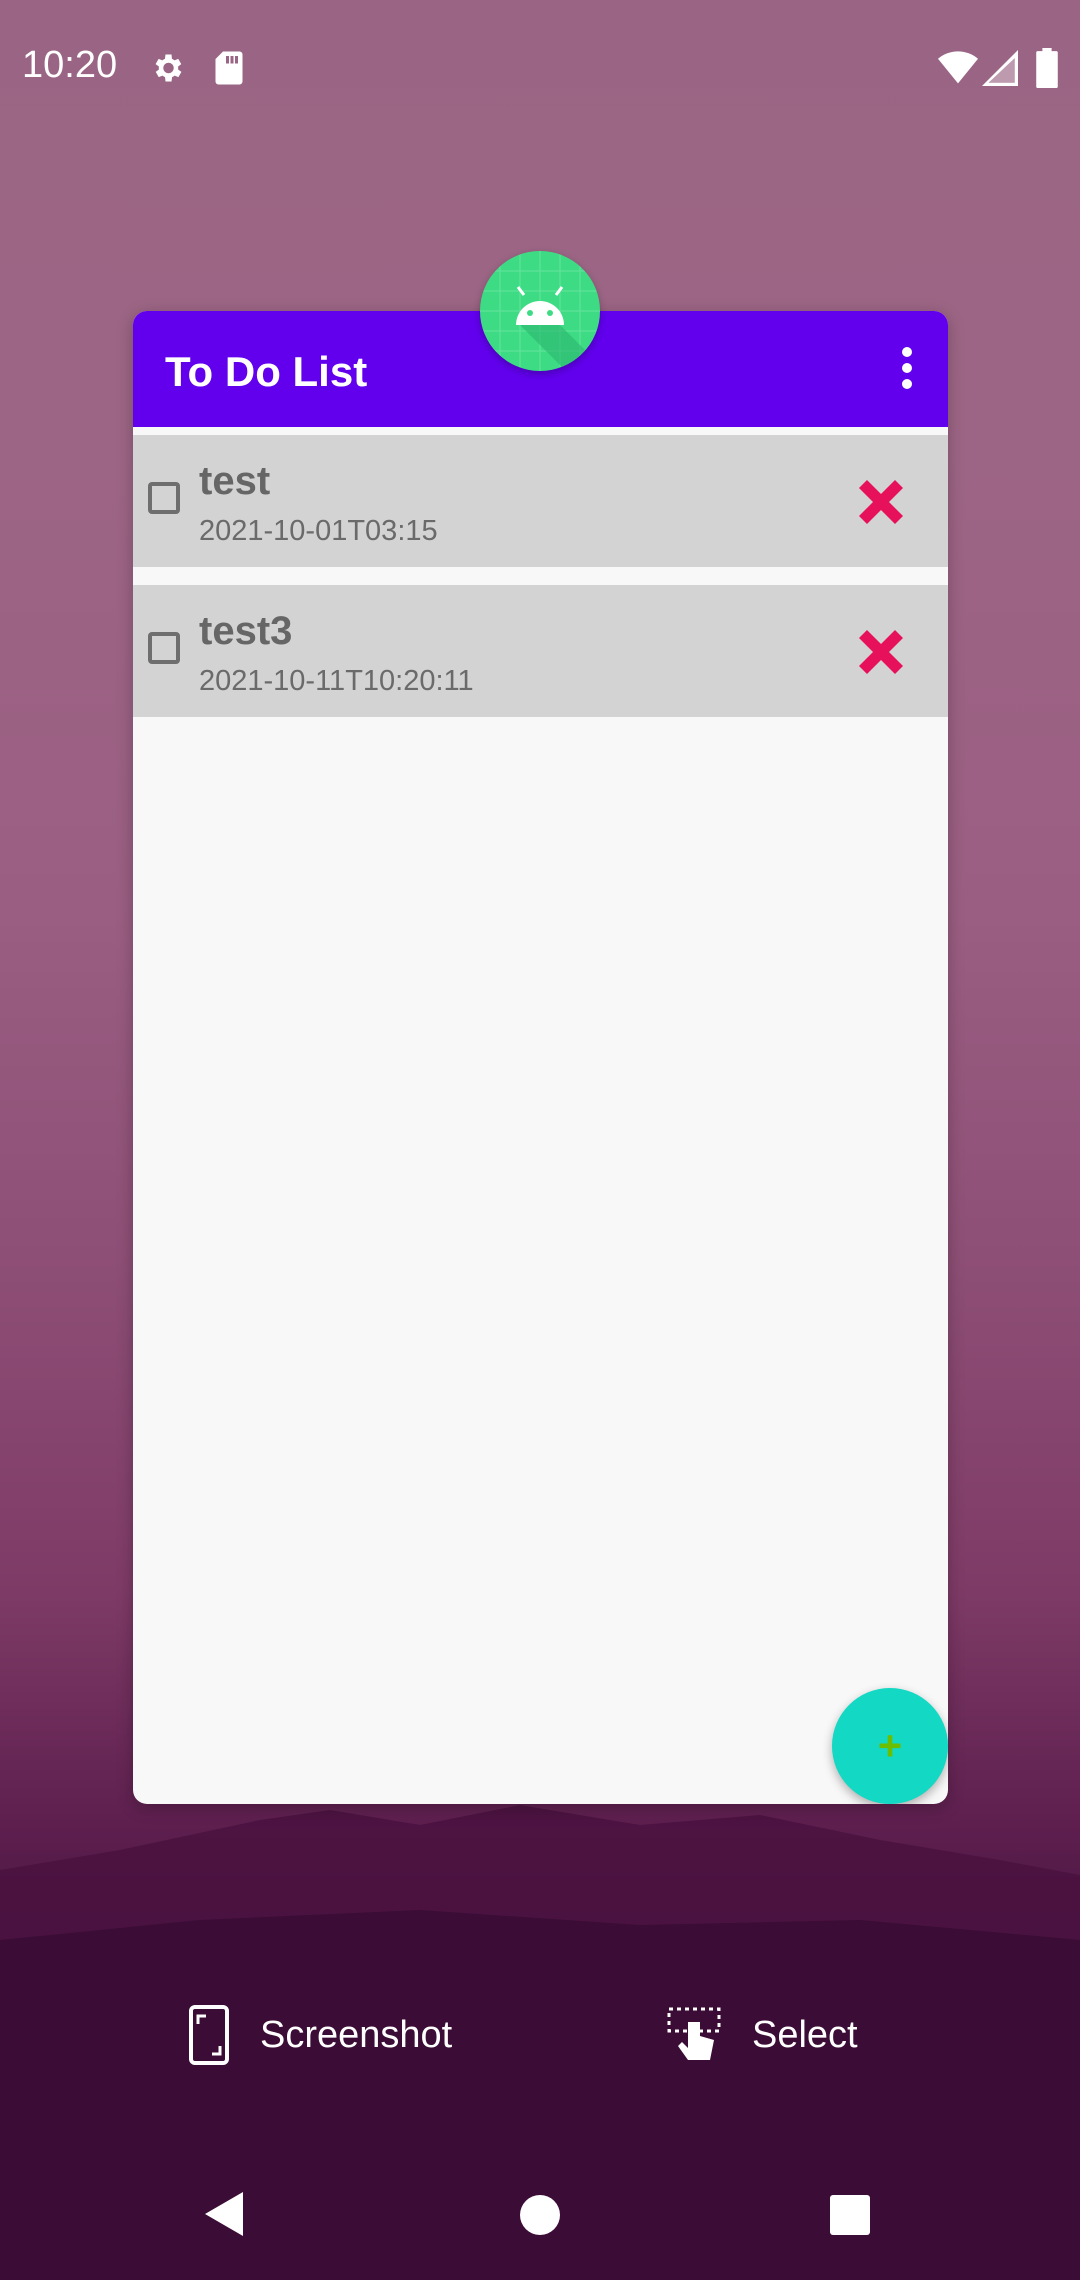  I want to click on screenshot-button: Screenshot, so click(320, 2035).